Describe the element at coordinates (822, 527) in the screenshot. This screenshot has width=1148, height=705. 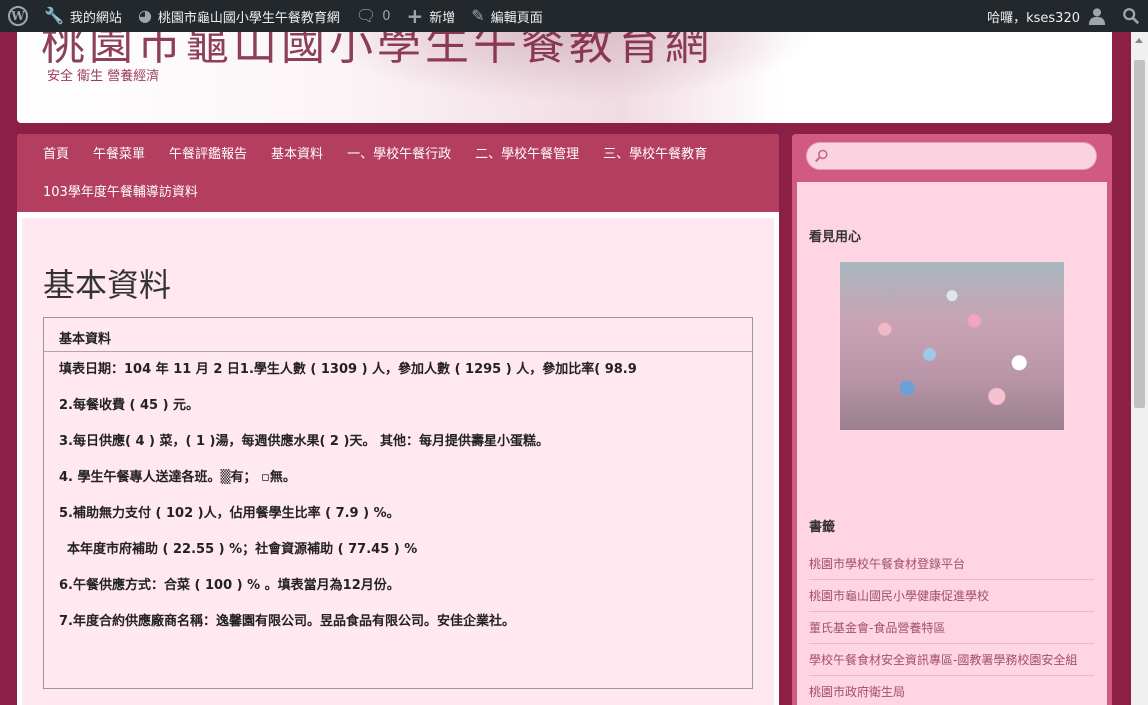
I see `widget-title-bookmarks: 書籤` at that location.